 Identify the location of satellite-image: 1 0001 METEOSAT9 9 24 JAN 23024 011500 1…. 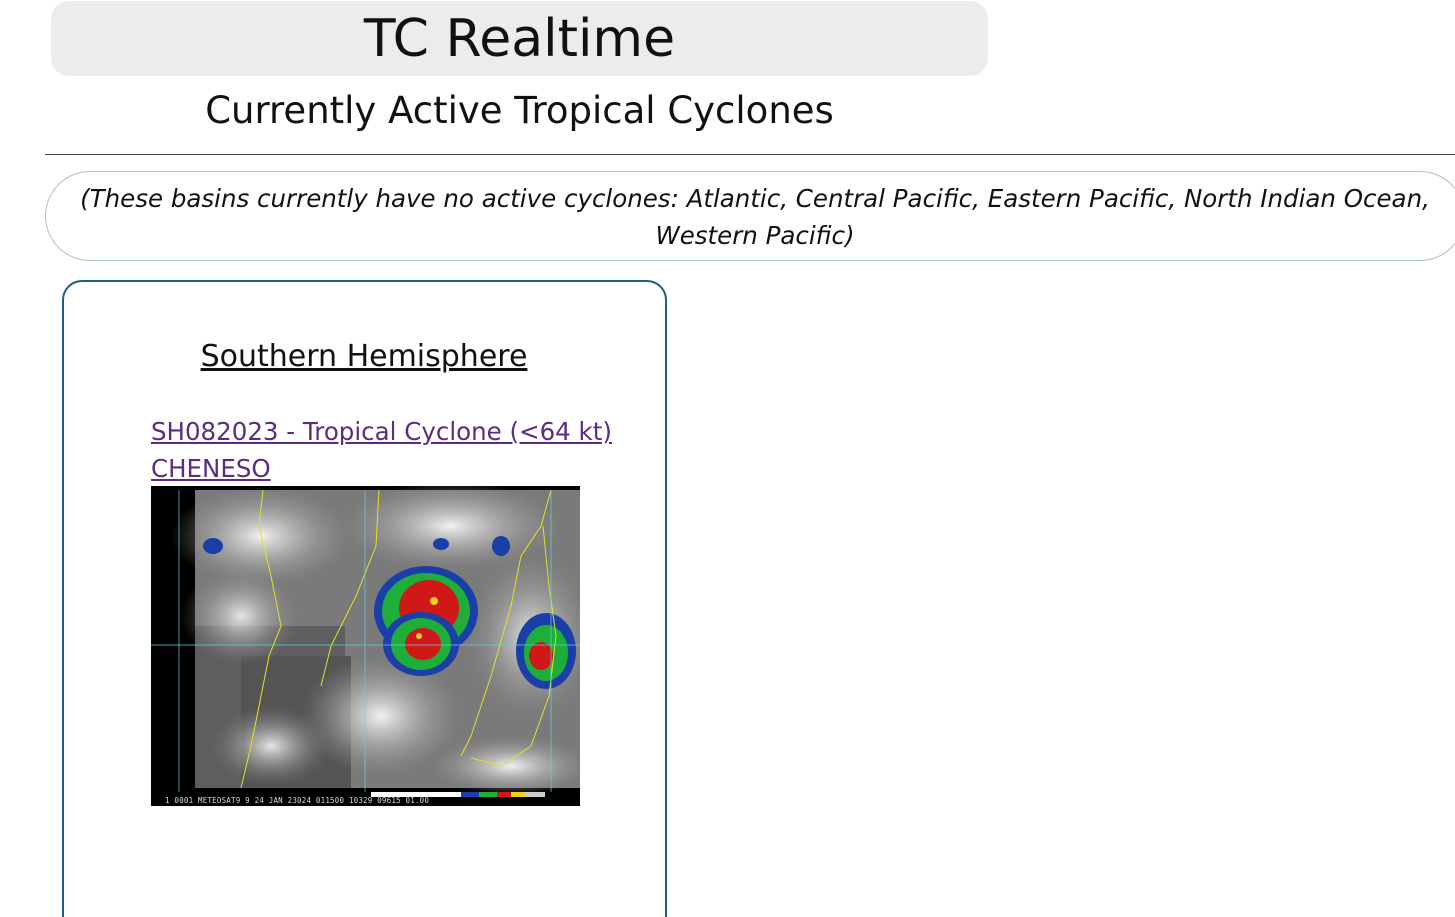
(365, 646).